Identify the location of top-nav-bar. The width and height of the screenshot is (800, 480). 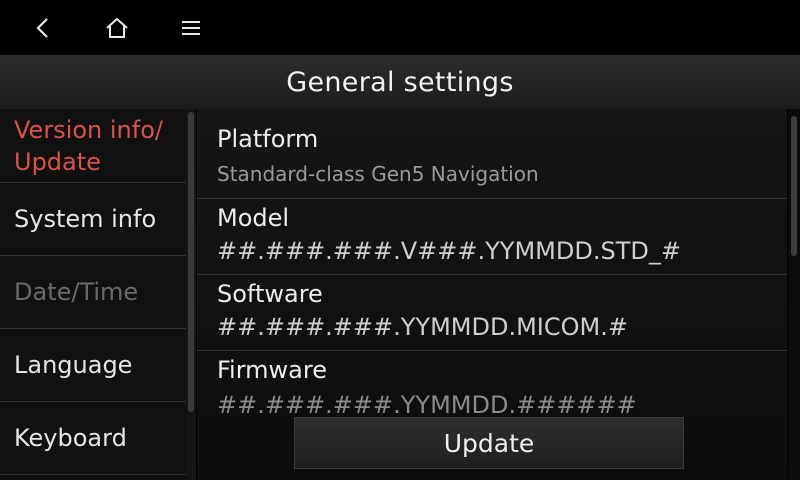
(400, 27).